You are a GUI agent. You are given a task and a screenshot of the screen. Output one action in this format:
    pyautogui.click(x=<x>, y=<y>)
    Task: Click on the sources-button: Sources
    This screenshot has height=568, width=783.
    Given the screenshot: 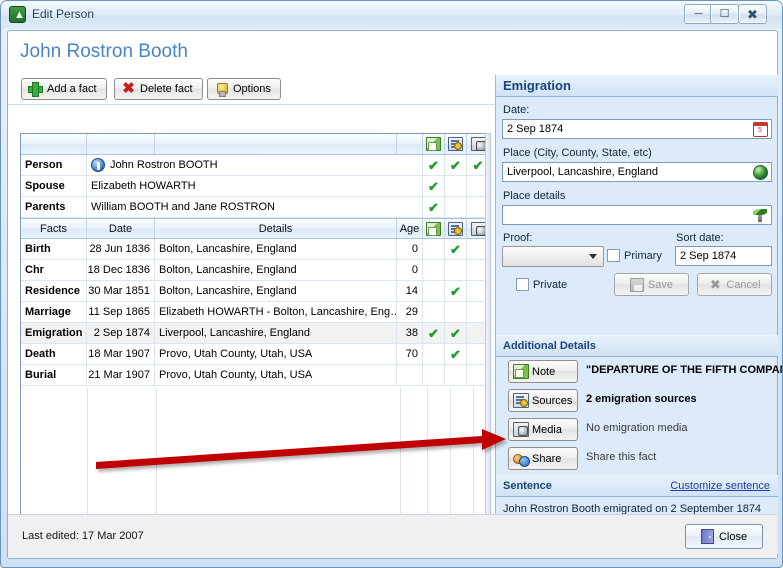 What is the action you would take?
    pyautogui.click(x=543, y=400)
    